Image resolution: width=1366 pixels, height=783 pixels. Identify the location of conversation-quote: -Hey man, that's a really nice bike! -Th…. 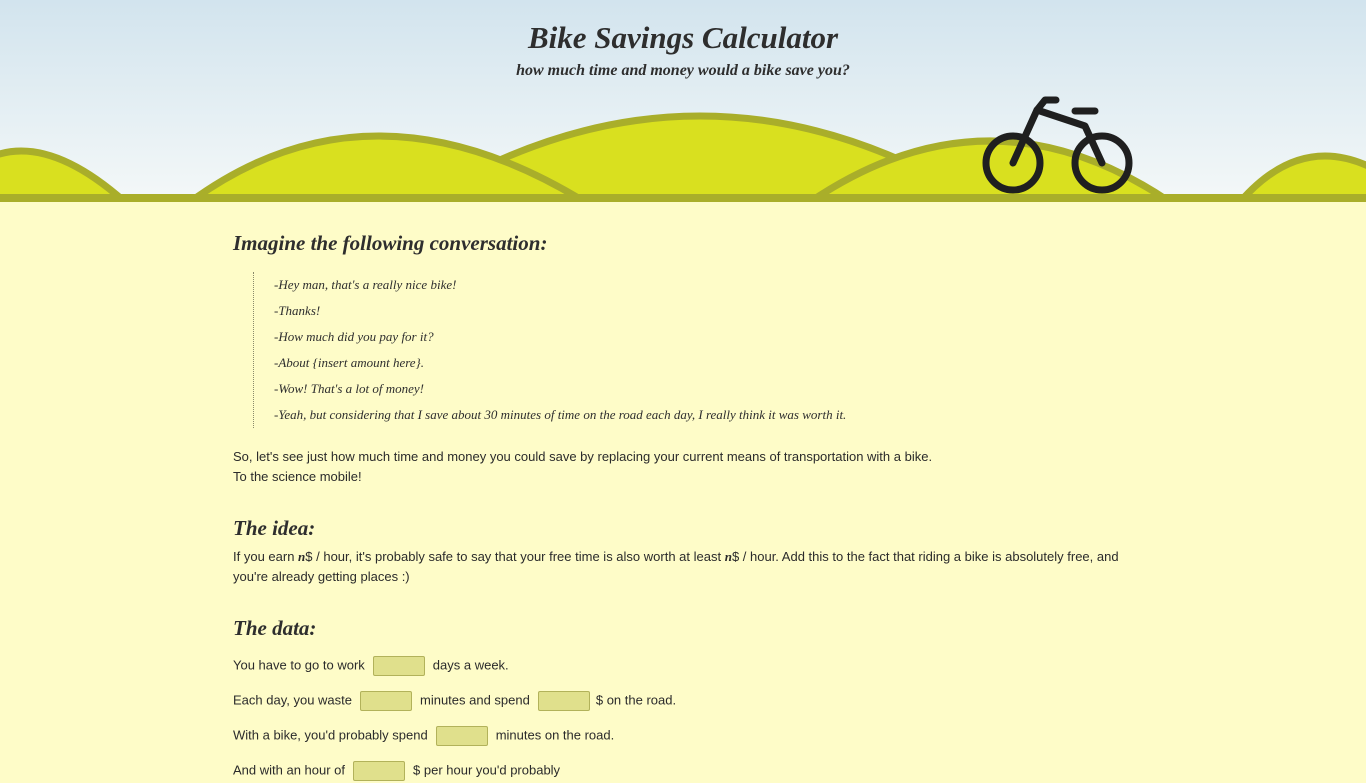
(613, 350).